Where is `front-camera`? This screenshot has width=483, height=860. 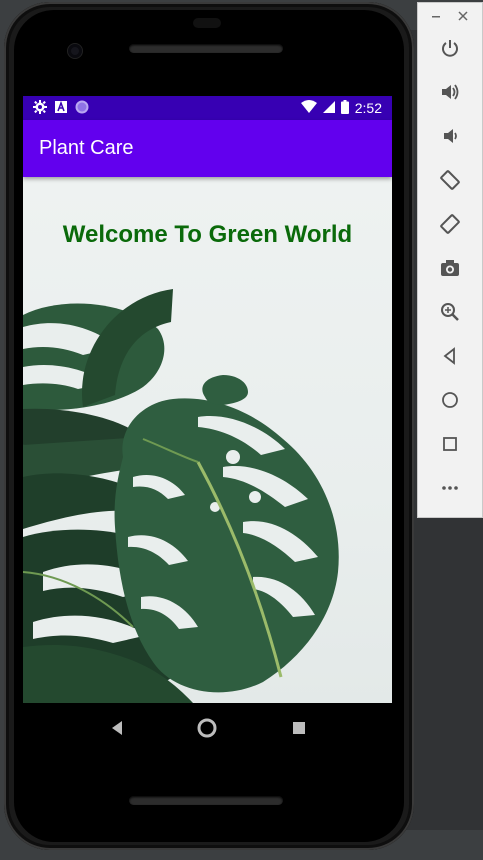 front-camera is located at coordinates (75, 51).